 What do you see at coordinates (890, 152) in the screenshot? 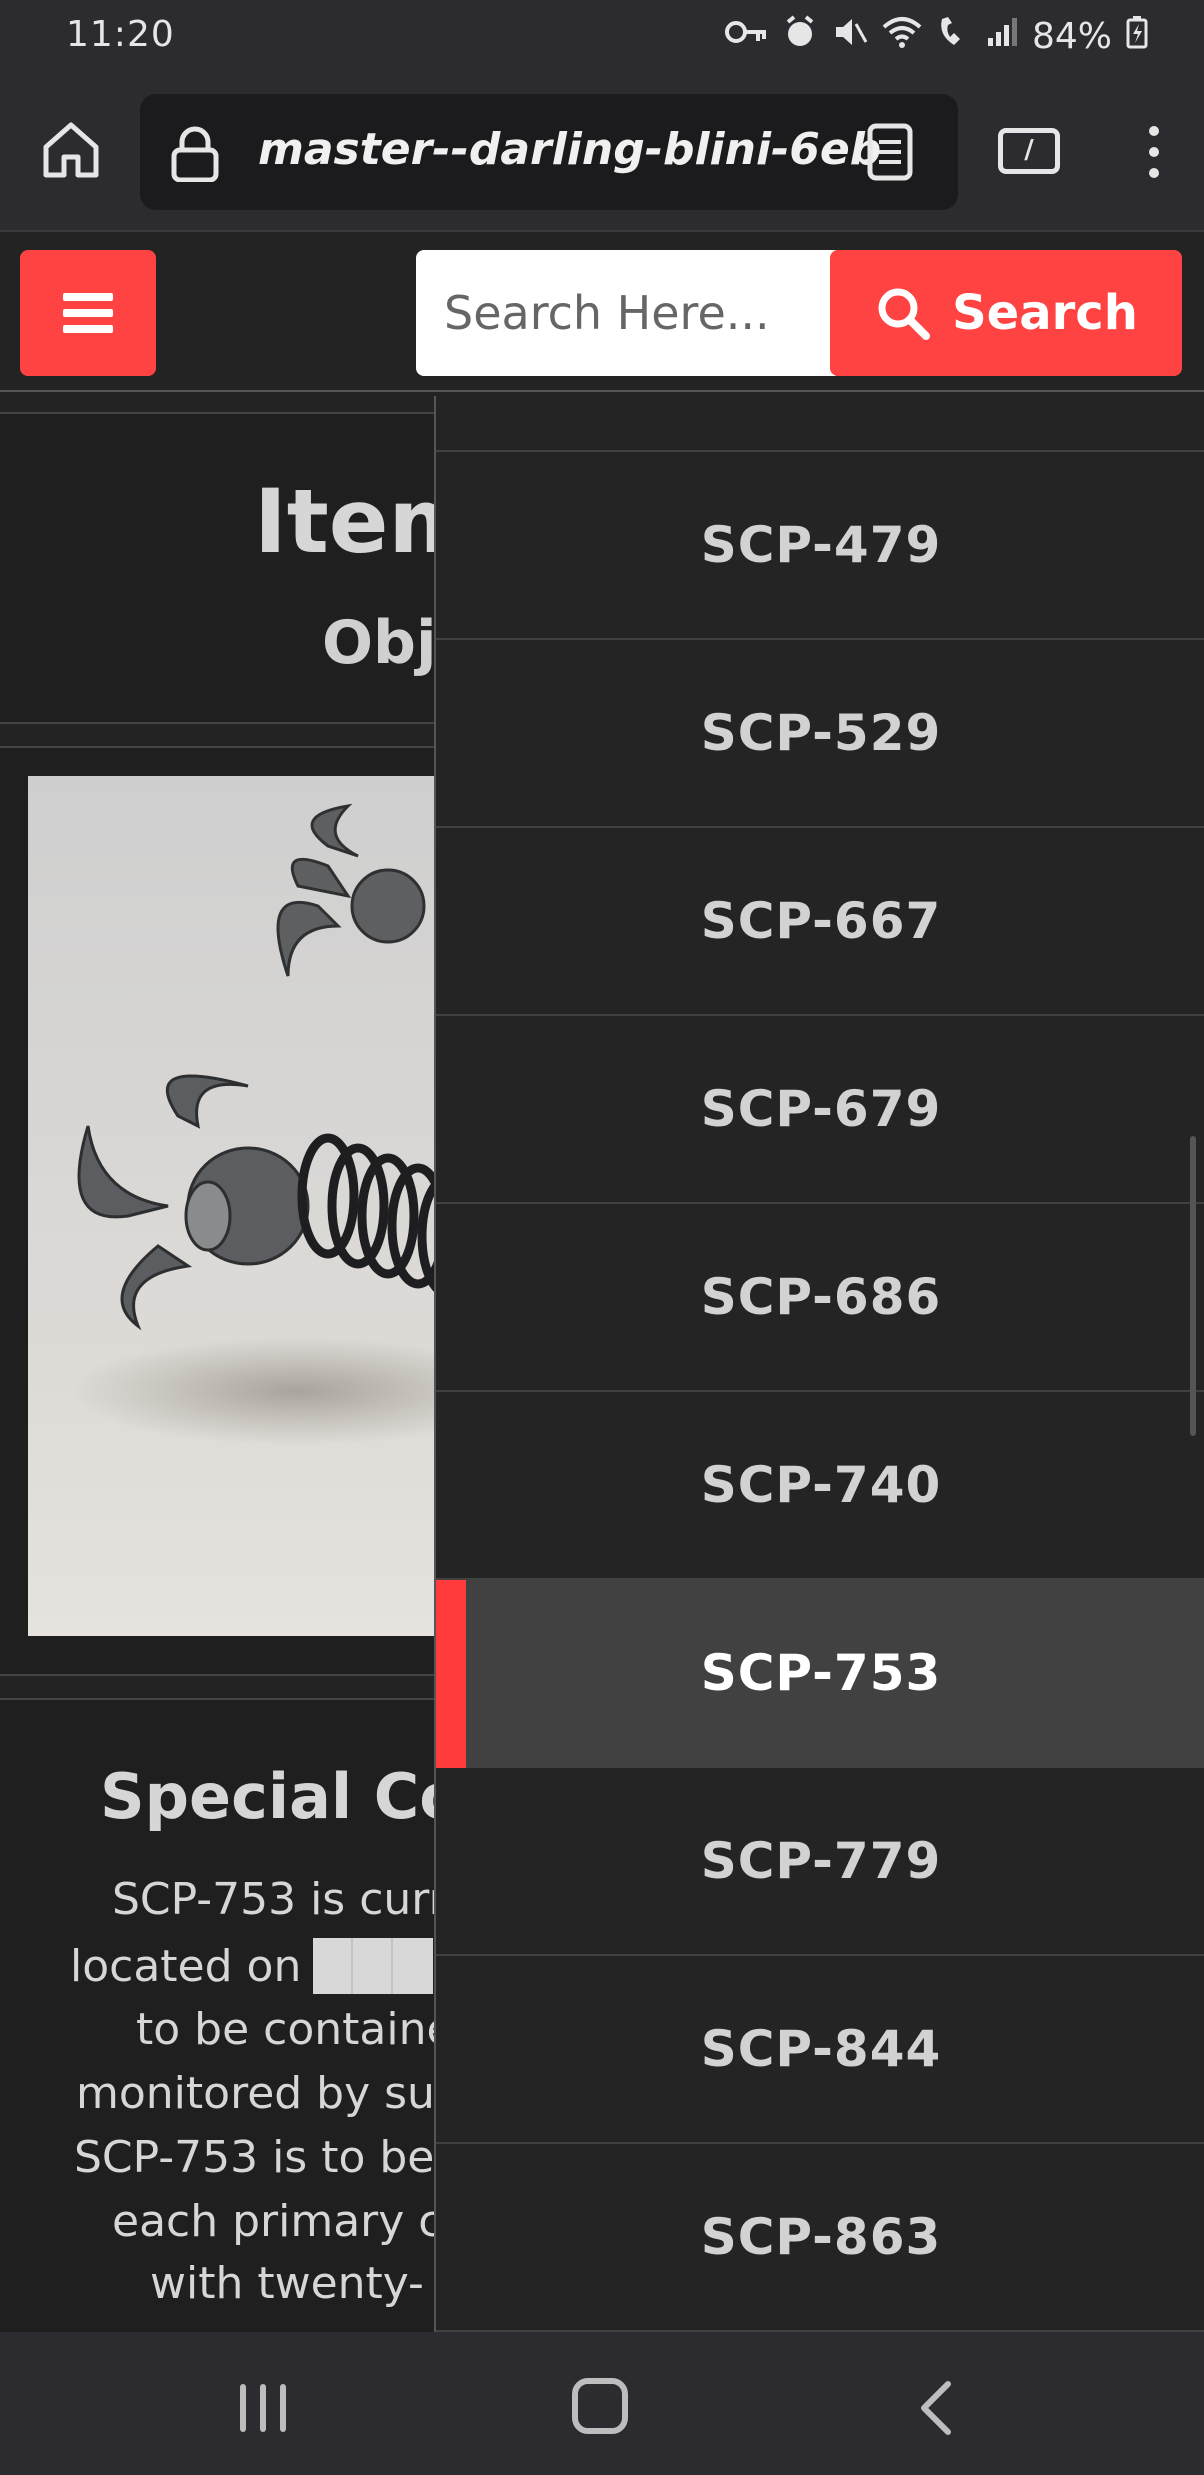
I see `reader-mode-icon` at bounding box center [890, 152].